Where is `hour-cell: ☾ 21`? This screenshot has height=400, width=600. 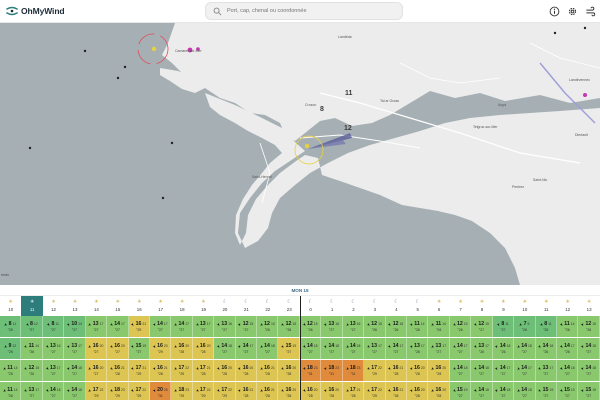 hour-cell: ☾ 21 is located at coordinates (246, 306).